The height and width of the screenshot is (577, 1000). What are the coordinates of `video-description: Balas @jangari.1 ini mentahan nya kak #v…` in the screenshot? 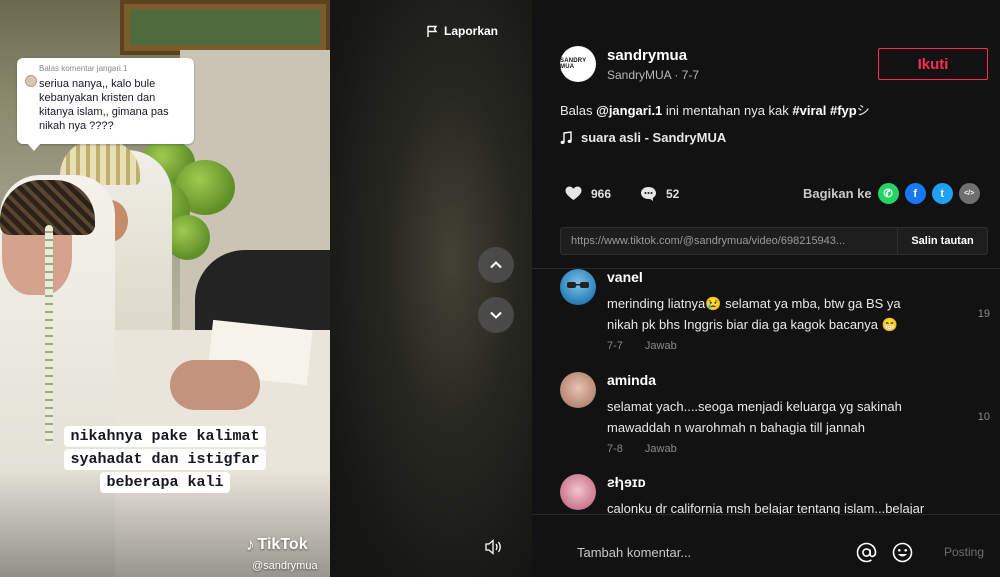 It's located at (715, 109).